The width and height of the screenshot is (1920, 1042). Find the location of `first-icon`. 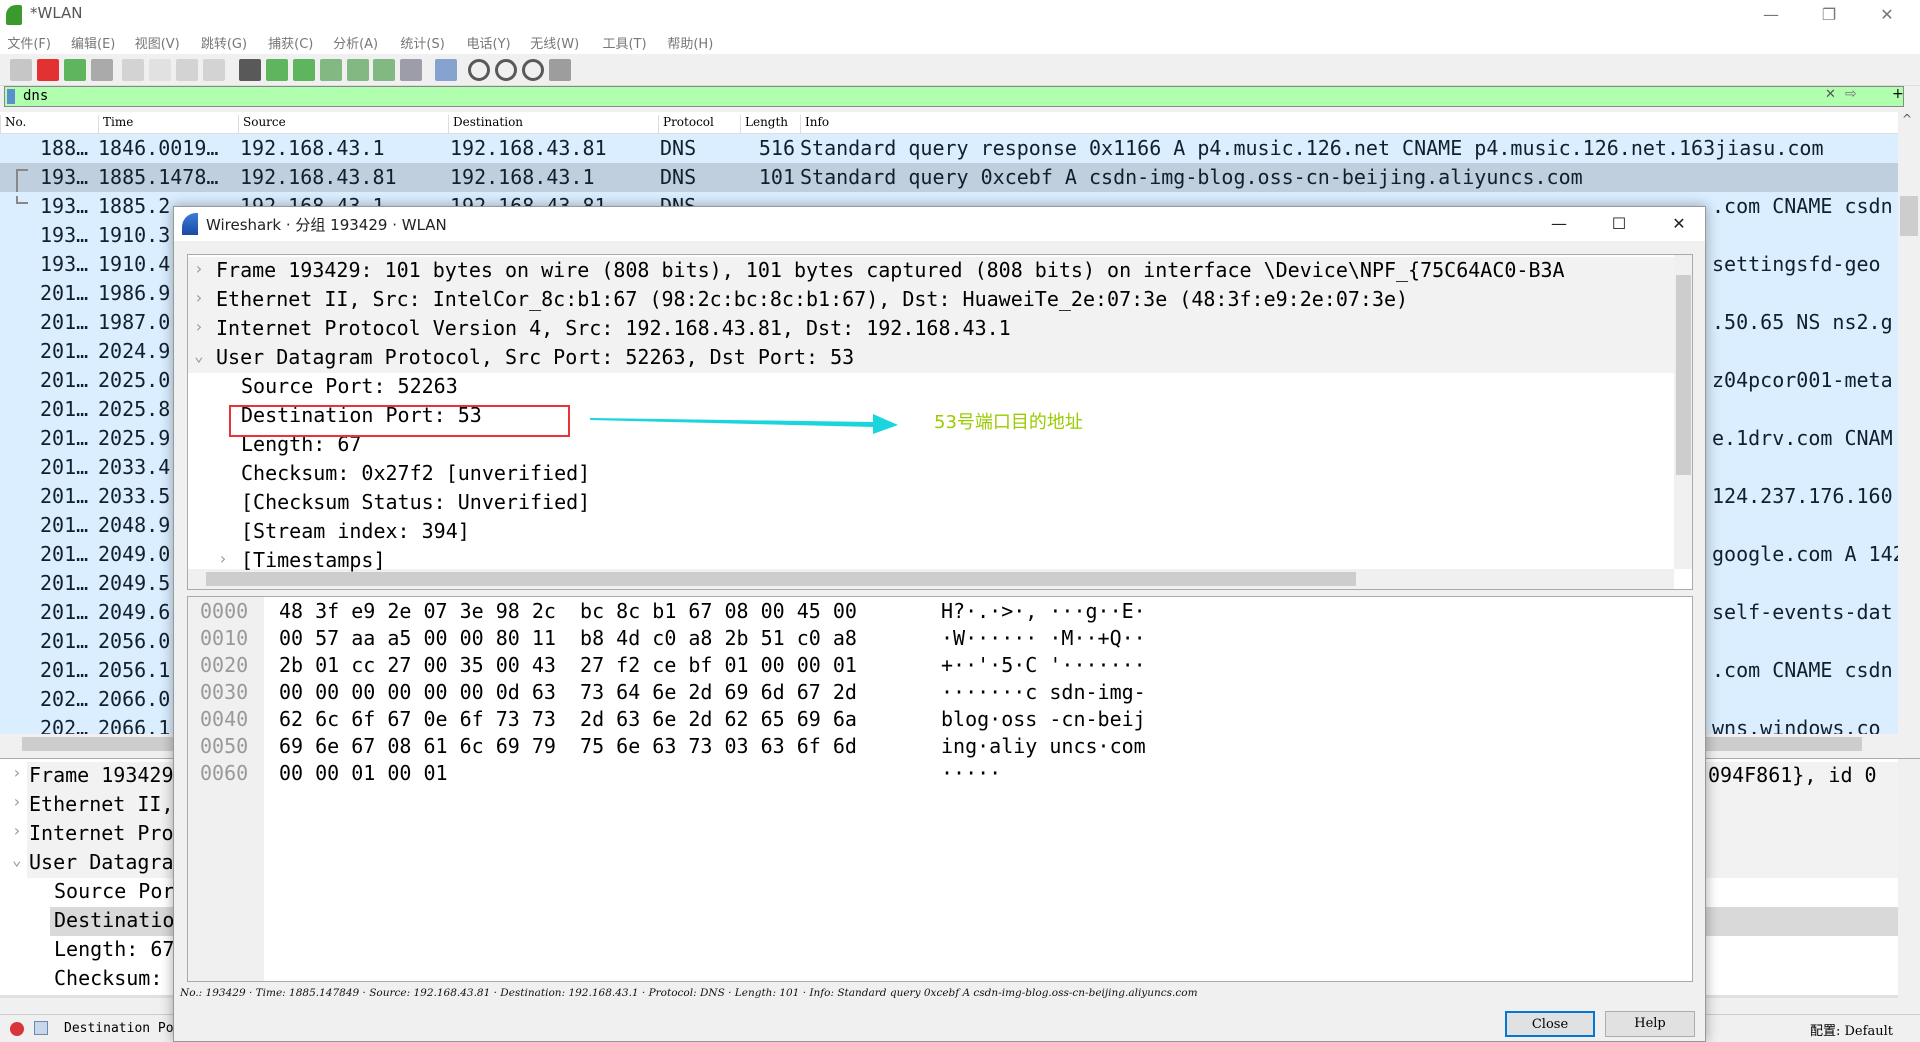

first-icon is located at coordinates (357, 70).